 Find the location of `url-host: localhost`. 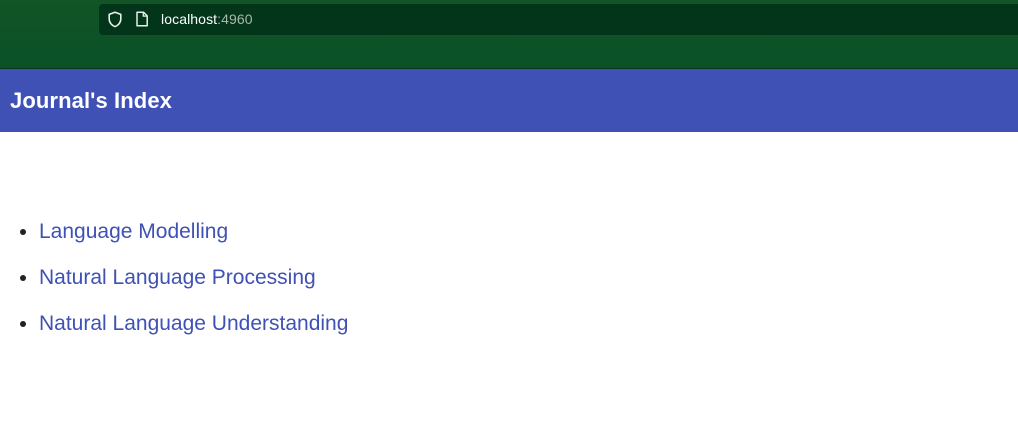

url-host: localhost is located at coordinates (189, 19).